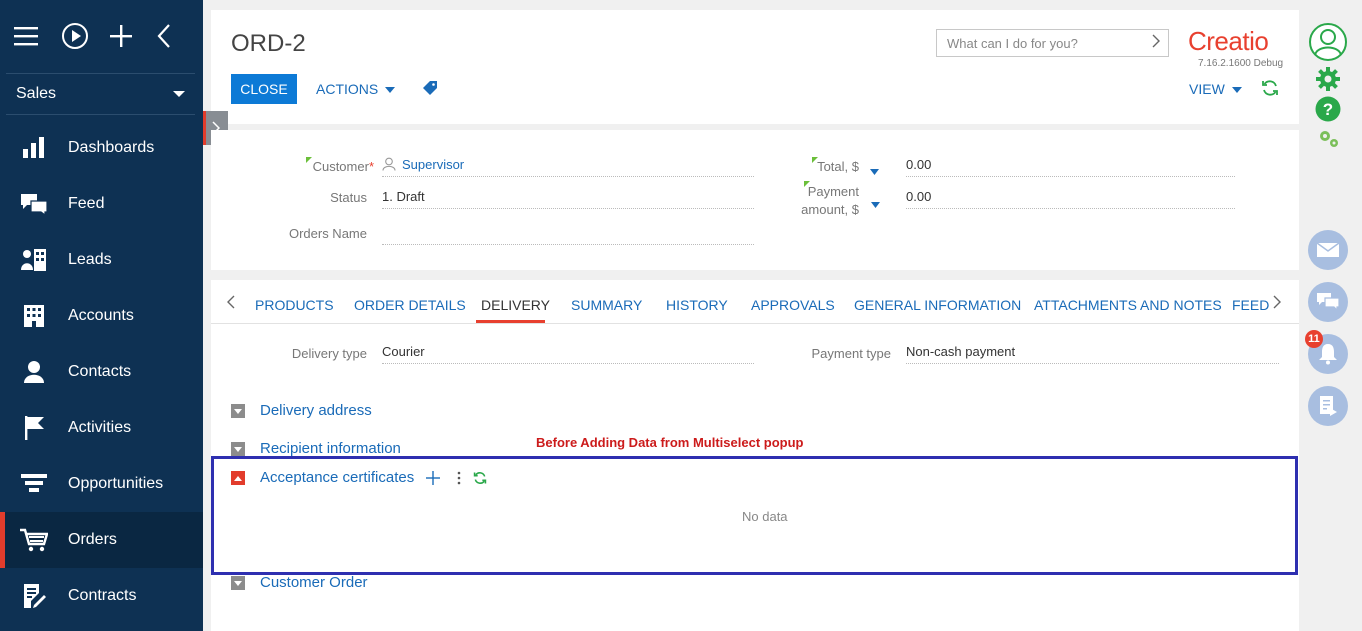  What do you see at coordinates (510, 321) in the screenshot?
I see `active-tab-indicator` at bounding box center [510, 321].